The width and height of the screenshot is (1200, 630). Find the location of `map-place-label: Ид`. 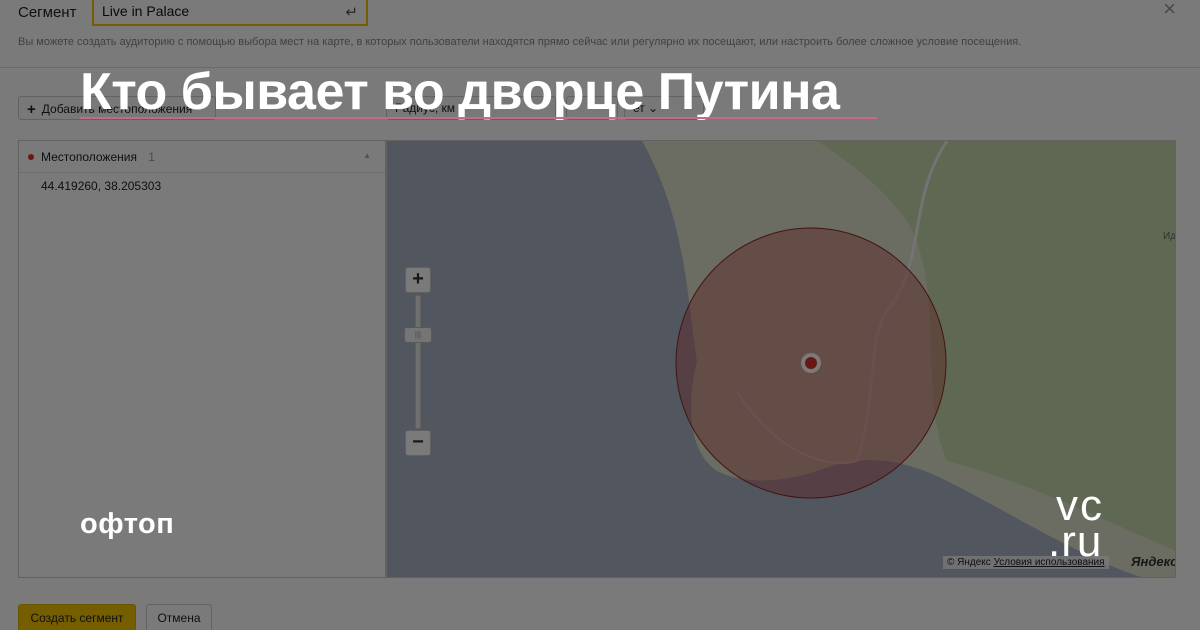

map-place-label: Ид is located at coordinates (1169, 236).